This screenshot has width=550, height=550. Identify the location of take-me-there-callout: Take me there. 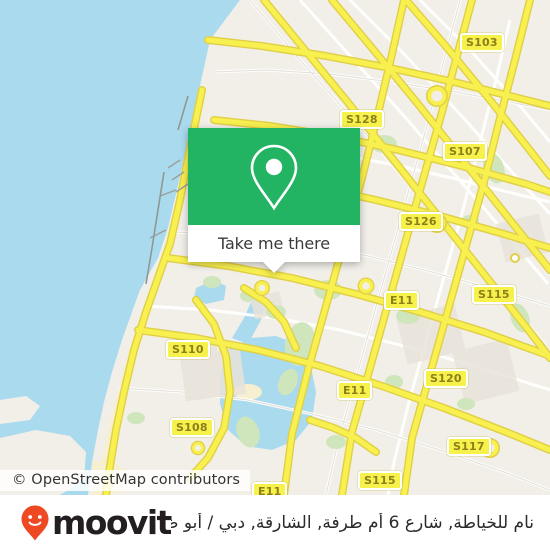
(274, 200).